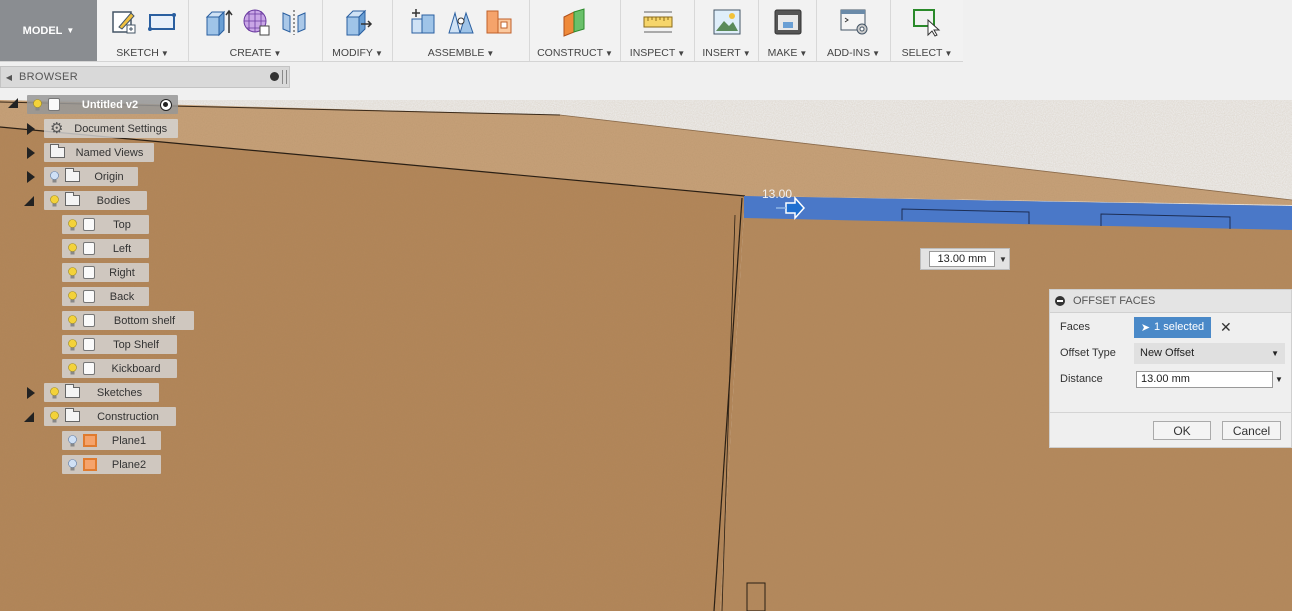 The image size is (1292, 611). What do you see at coordinates (777, 194) in the screenshot?
I see `dimension-label: 13.00` at bounding box center [777, 194].